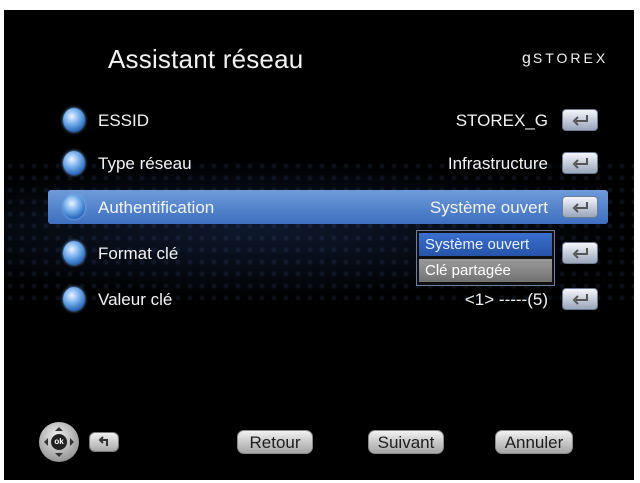 The height and width of the screenshot is (483, 640). What do you see at coordinates (328, 163) in the screenshot?
I see `setting-row-type-reseau: Type réseau Infrastructure` at bounding box center [328, 163].